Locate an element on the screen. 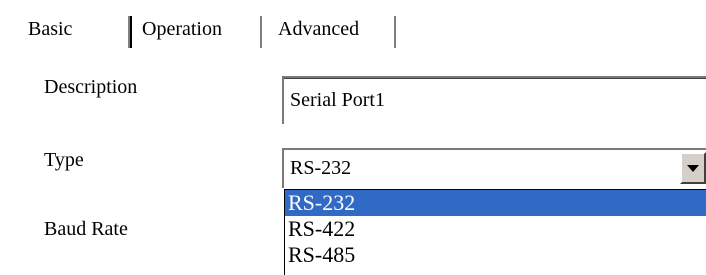  tab-advanced: Advanced is located at coordinates (330, 30).